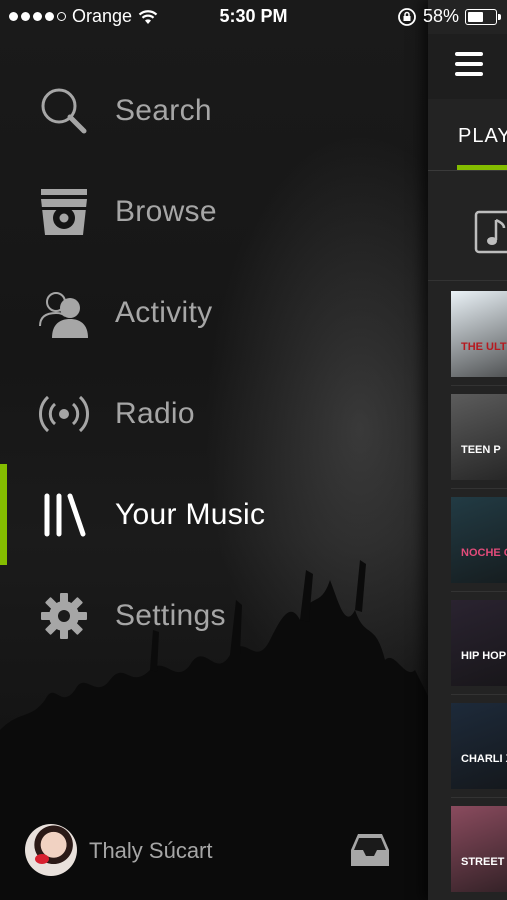 The image size is (507, 900). What do you see at coordinates (370, 850) in the screenshot?
I see `inbox-icon` at bounding box center [370, 850].